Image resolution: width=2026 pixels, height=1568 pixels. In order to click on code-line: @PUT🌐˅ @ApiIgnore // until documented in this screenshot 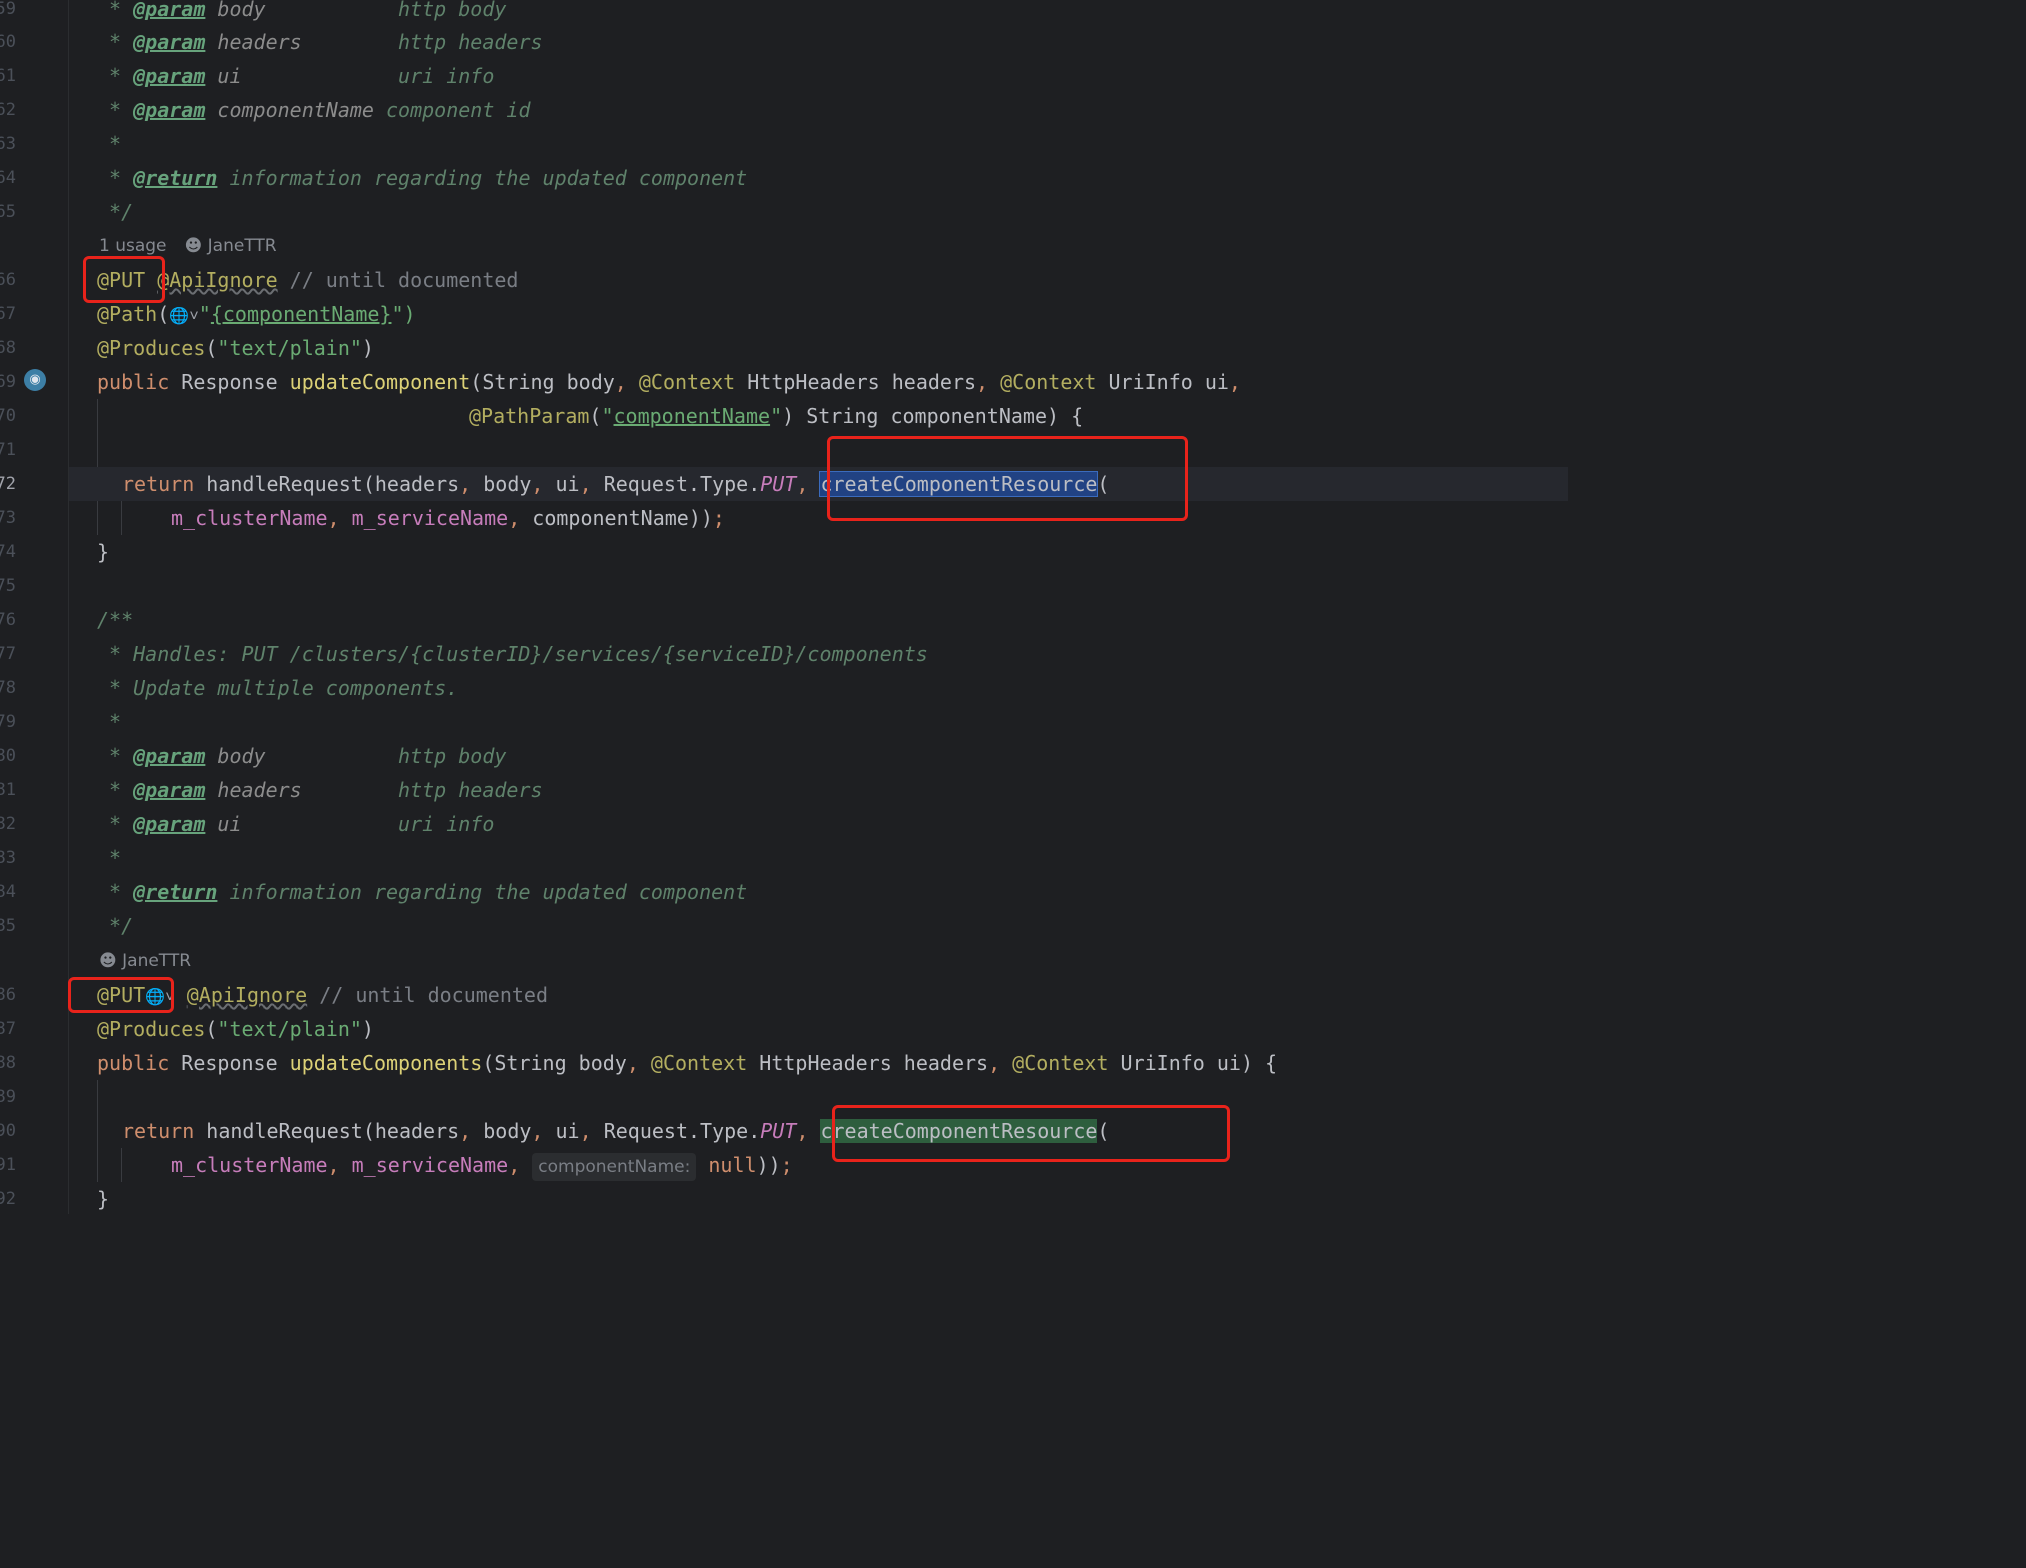, I will do `click(818, 995)`.